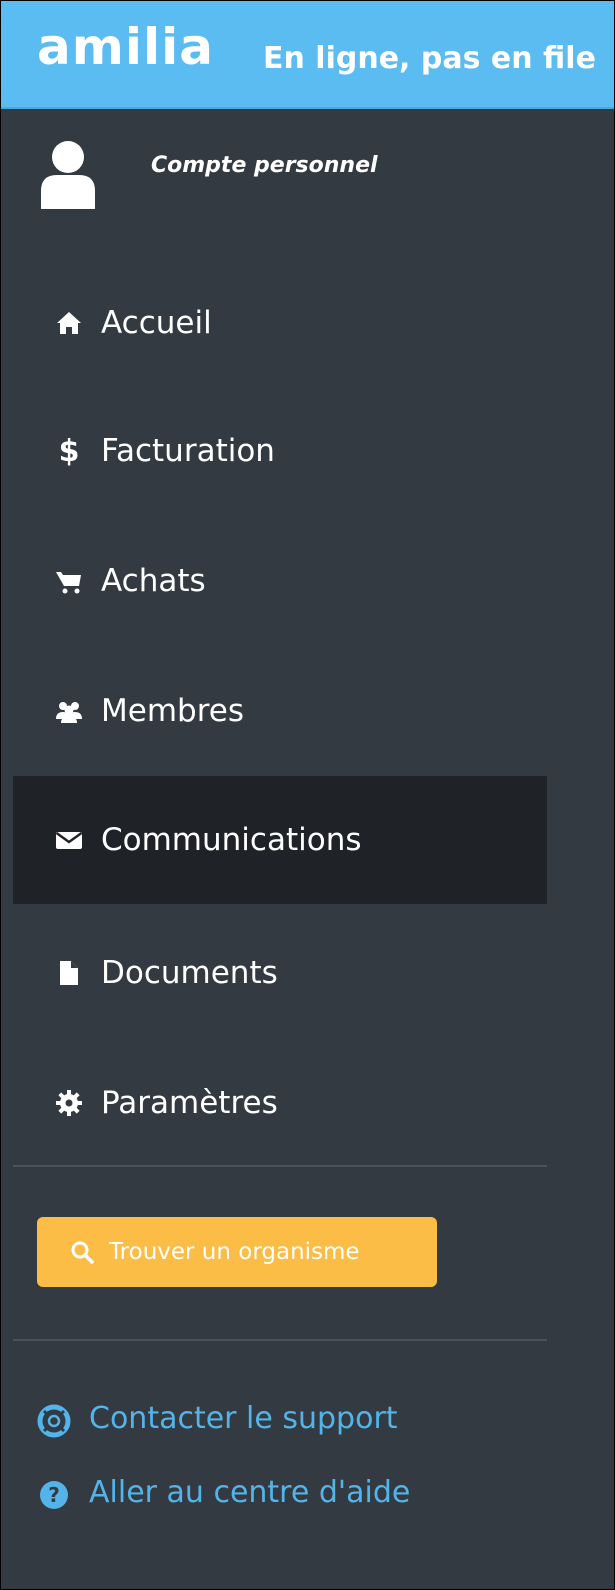 This screenshot has height=1590, width=615. What do you see at coordinates (153, 581) in the screenshot?
I see `sidebar-item-label: Achats` at bounding box center [153, 581].